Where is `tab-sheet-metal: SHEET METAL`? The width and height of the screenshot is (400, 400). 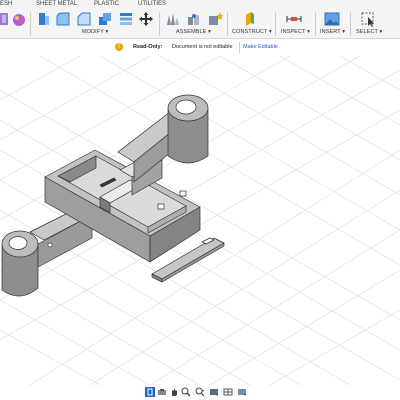 tab-sheet-metal: SHEET METAL is located at coordinates (56, 4).